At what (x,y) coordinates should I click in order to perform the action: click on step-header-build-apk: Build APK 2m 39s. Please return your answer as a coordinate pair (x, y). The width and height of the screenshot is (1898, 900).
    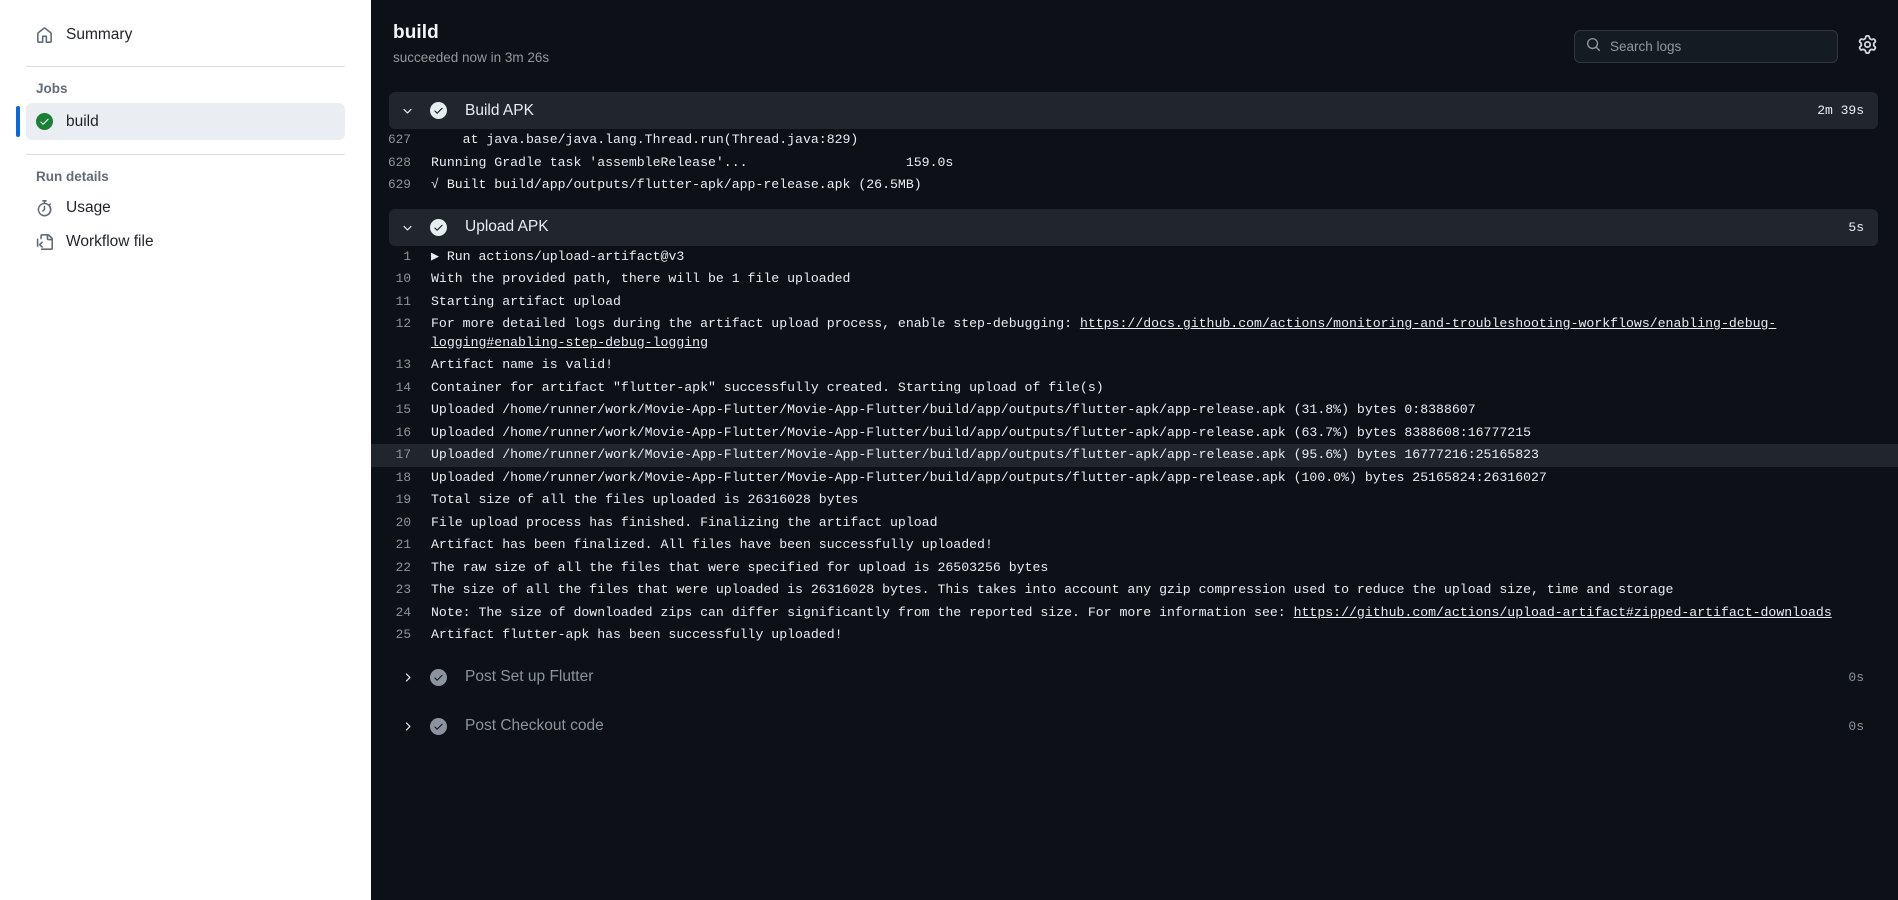
    Looking at the image, I should click on (1133, 110).